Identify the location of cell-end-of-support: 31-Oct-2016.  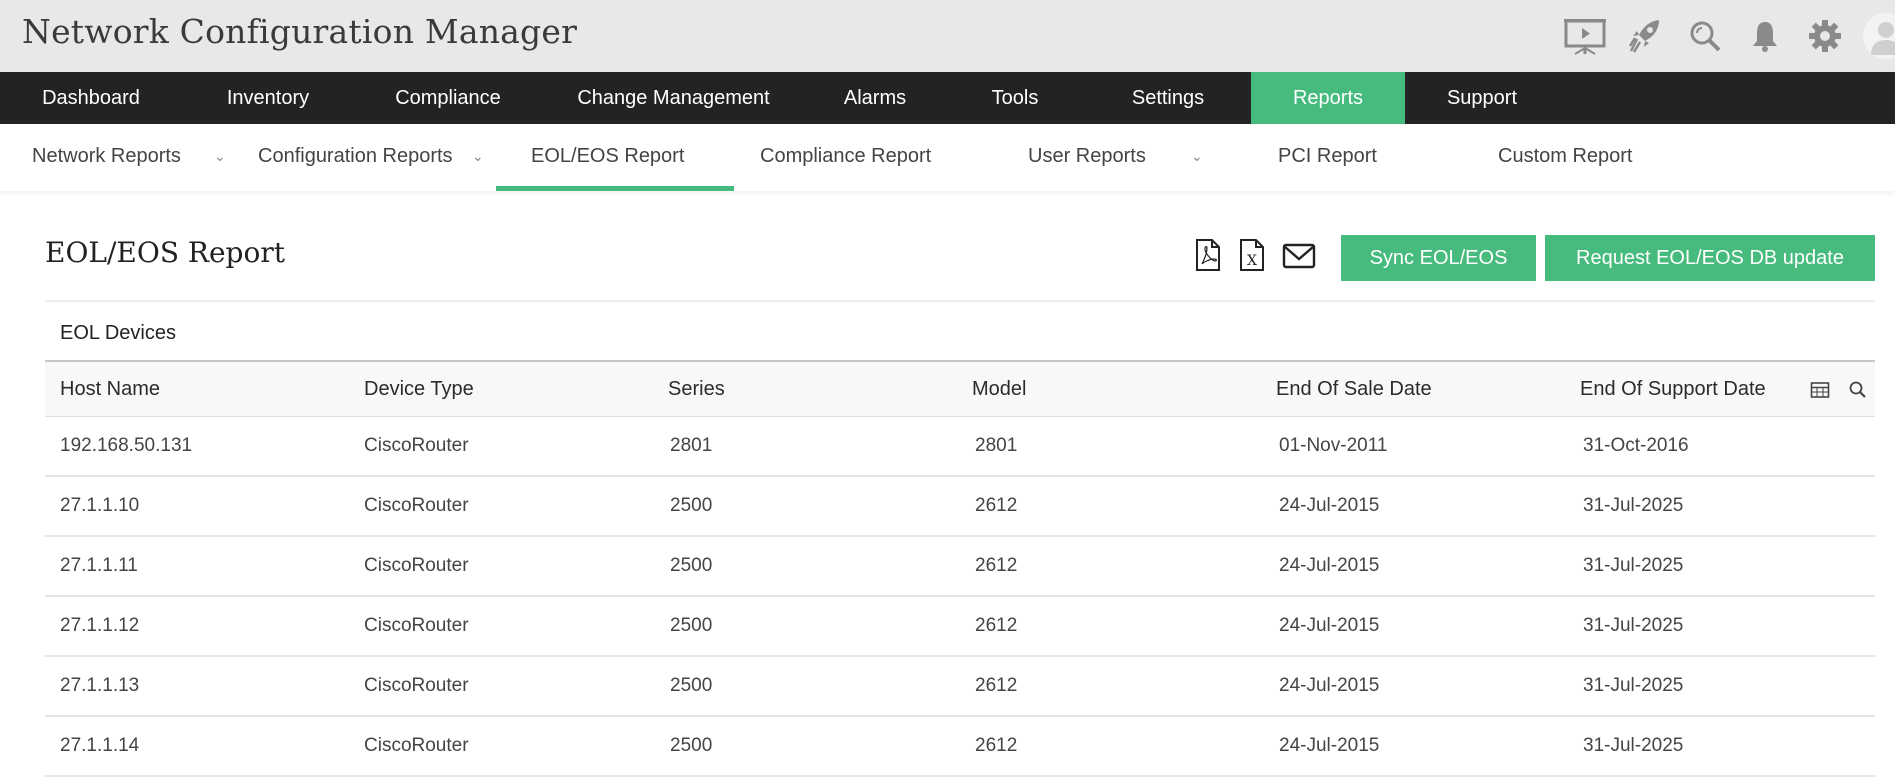
(1636, 445).